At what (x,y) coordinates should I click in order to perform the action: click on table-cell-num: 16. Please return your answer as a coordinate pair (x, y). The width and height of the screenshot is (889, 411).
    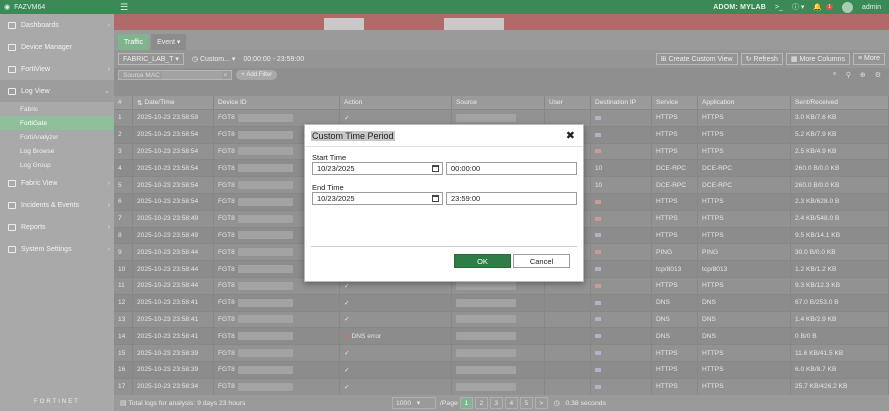
    Looking at the image, I should click on (123, 369).